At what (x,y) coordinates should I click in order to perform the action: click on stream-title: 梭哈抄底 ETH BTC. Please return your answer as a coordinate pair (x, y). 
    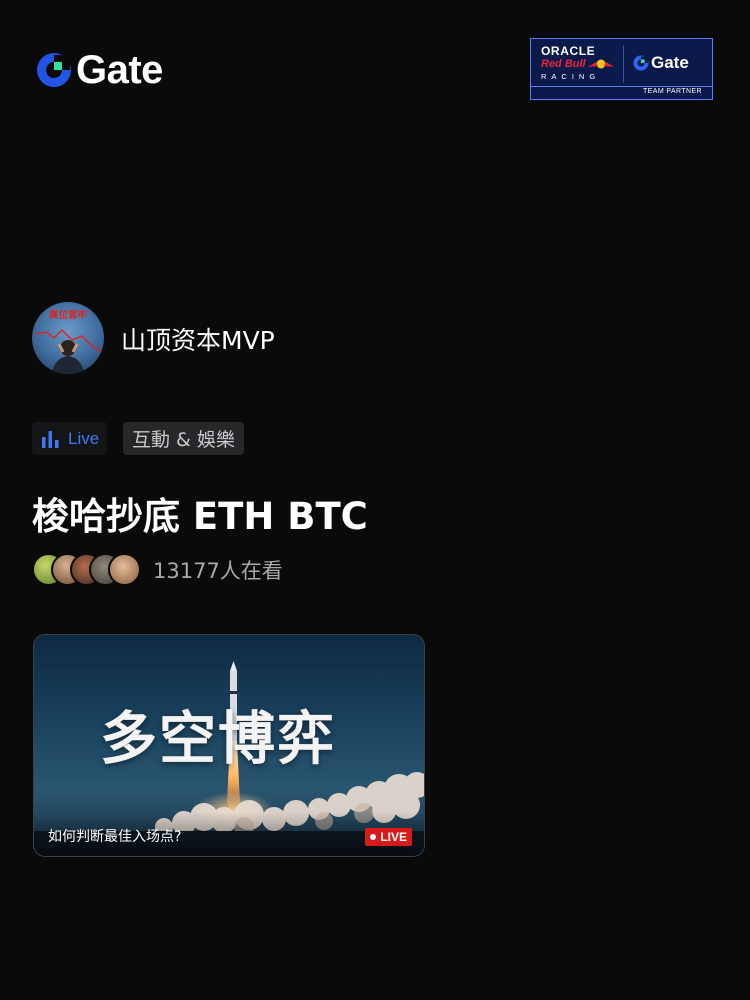
    Looking at the image, I should click on (200, 513).